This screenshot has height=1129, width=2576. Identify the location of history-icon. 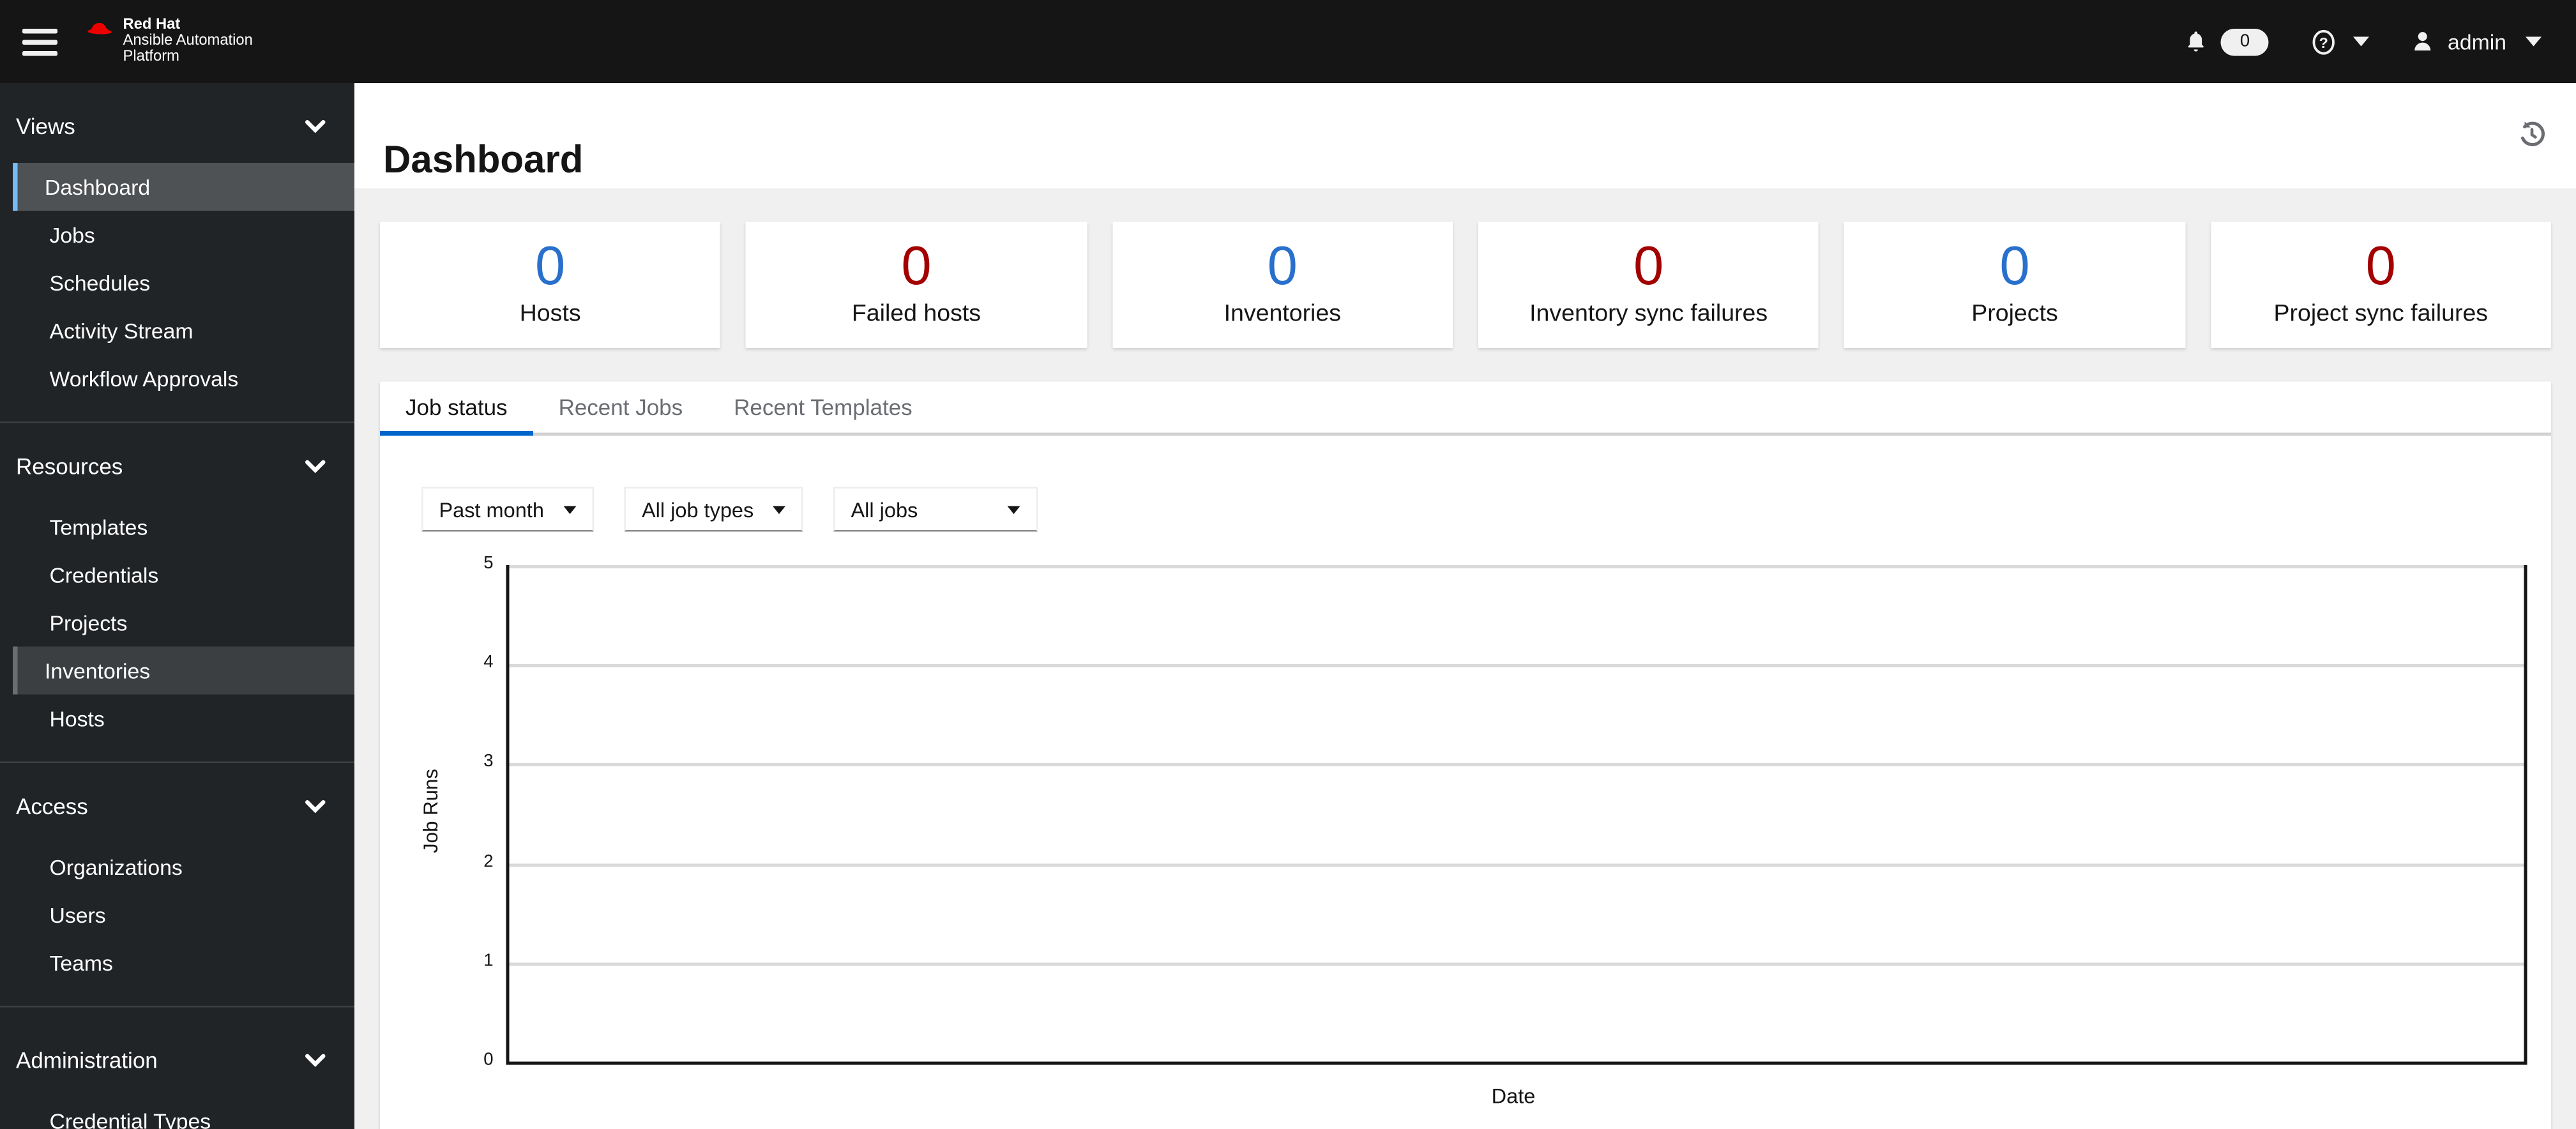
(2532, 134).